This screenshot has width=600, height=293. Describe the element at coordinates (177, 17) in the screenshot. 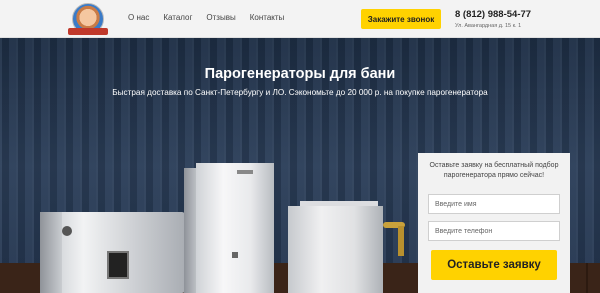

I see `nav-item-catalog: Каталог` at that location.